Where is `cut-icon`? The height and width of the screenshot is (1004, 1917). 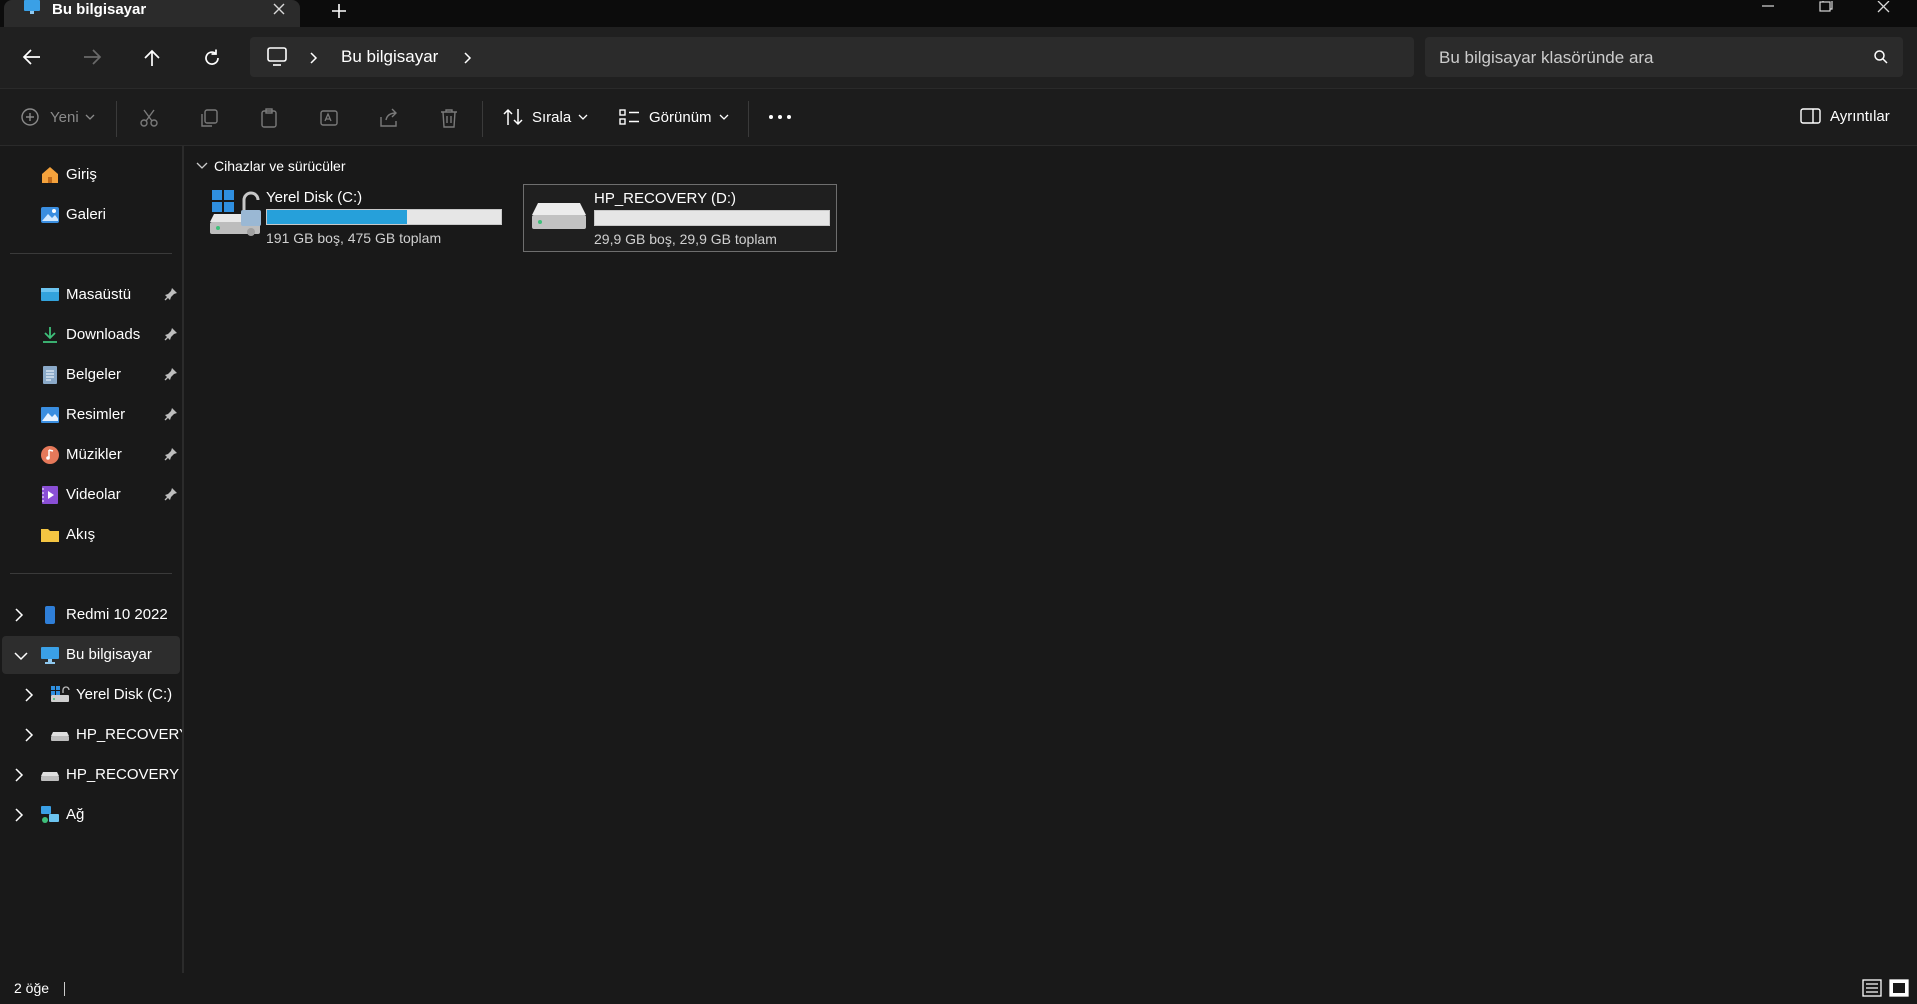
cut-icon is located at coordinates (149, 118).